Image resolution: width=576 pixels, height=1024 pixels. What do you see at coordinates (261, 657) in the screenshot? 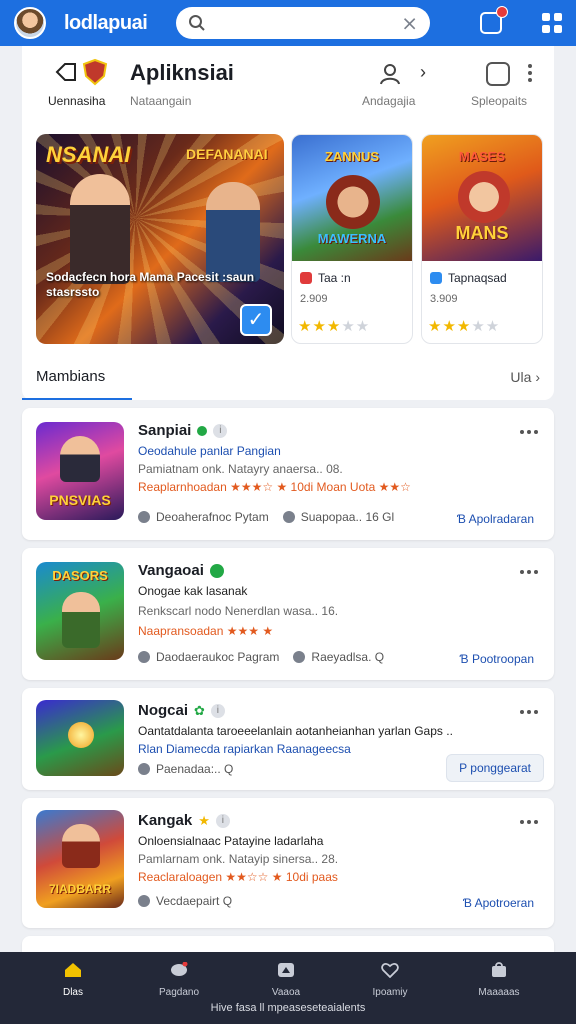
I see `app-meta: Daodaeraukoc Pagram Raeyadlsa. Q` at bounding box center [261, 657].